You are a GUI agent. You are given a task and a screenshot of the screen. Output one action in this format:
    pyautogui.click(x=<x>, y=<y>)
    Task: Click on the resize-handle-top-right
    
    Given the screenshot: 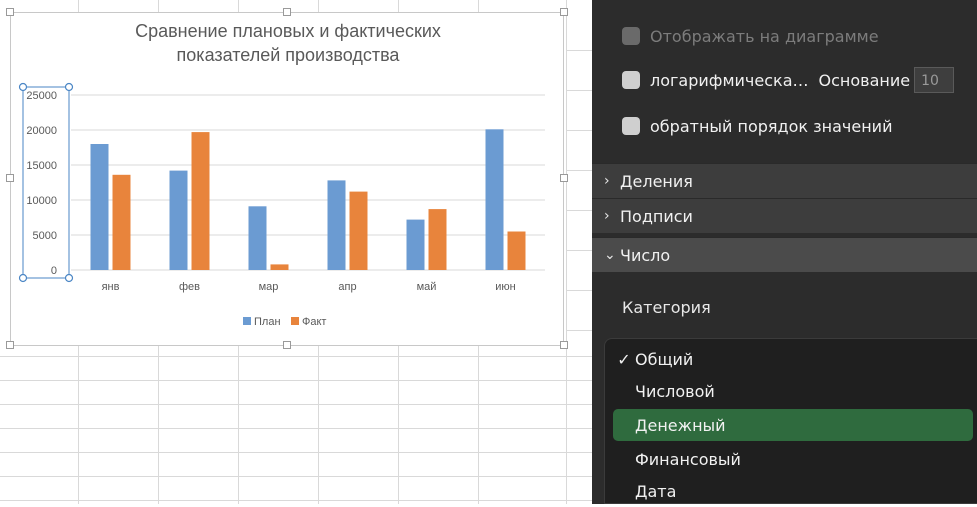 What is the action you would take?
    pyautogui.click(x=564, y=12)
    